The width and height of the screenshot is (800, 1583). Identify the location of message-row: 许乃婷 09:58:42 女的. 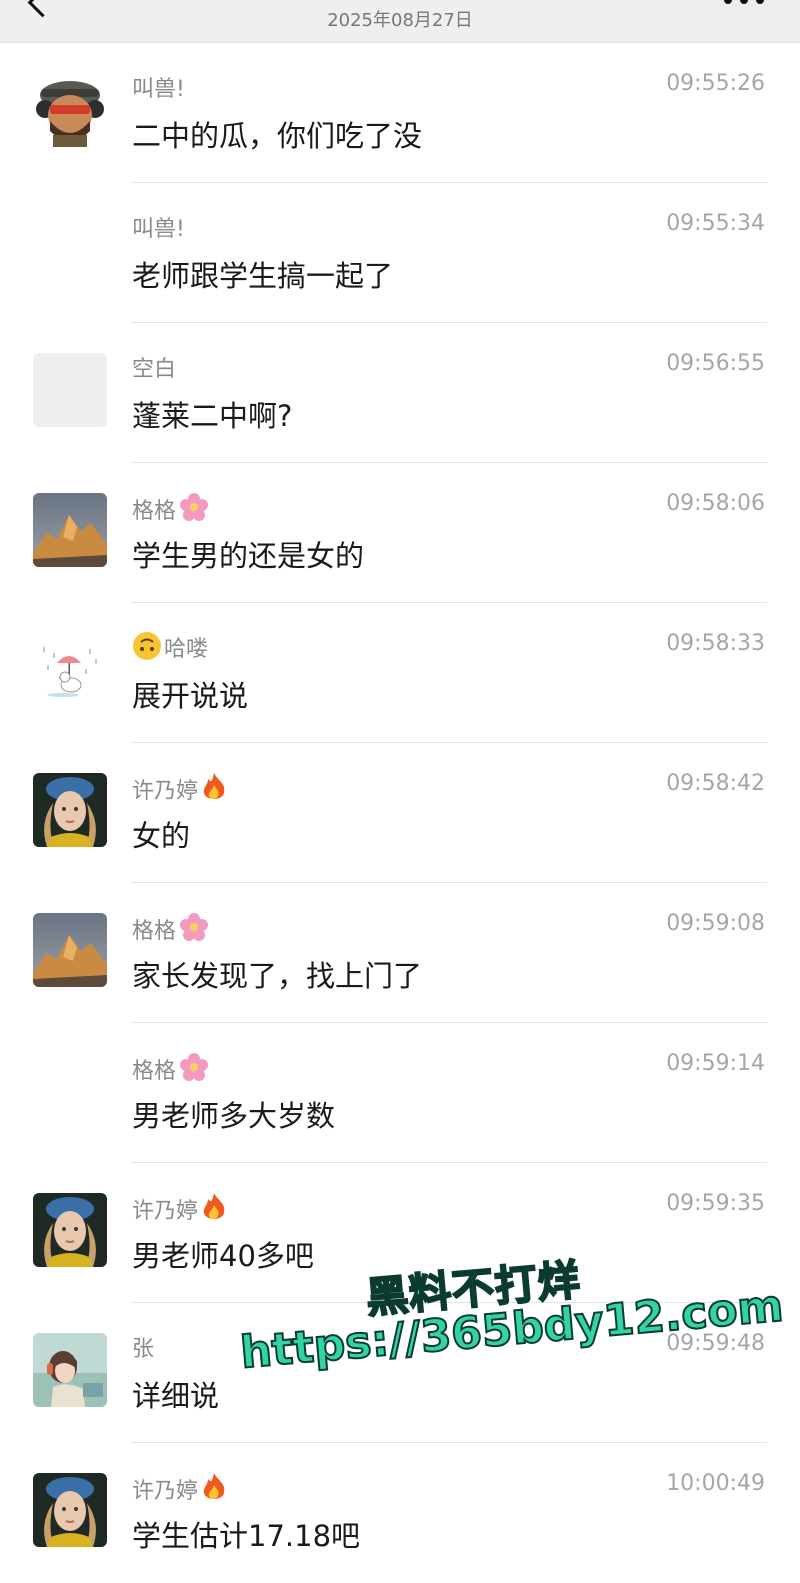
(400, 813).